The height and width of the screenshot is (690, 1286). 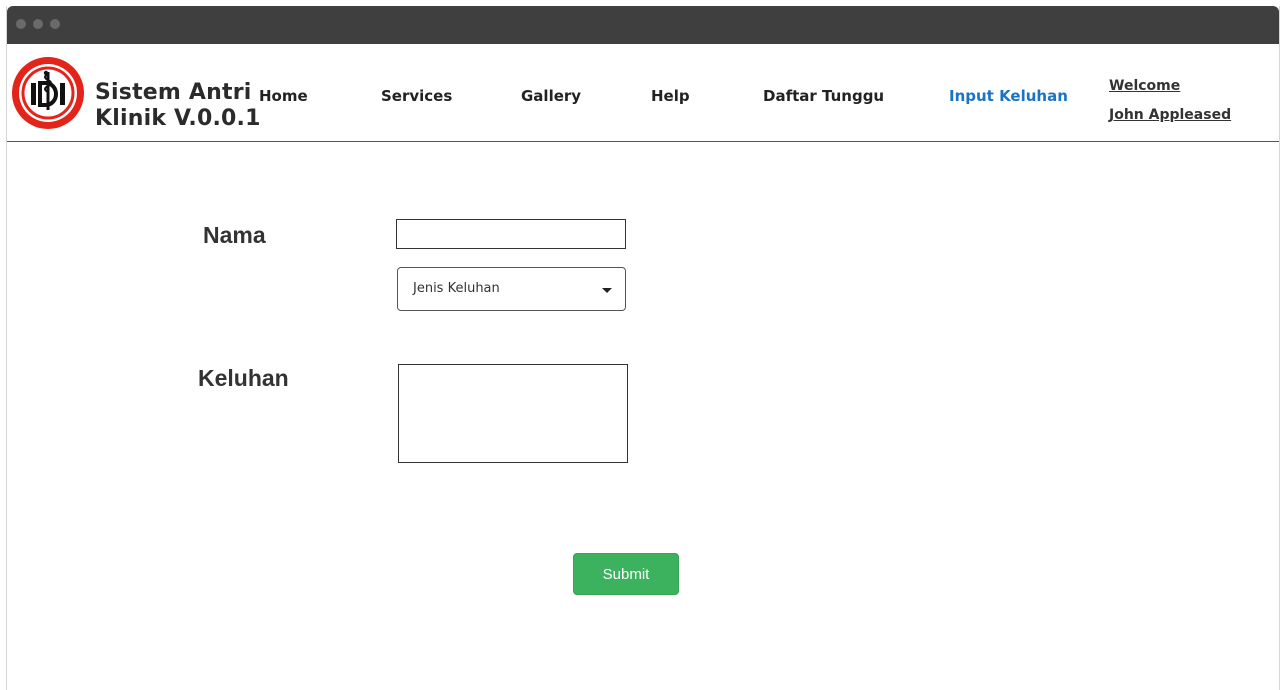 I want to click on brand-line-1: Sistem Antri, so click(x=173, y=92).